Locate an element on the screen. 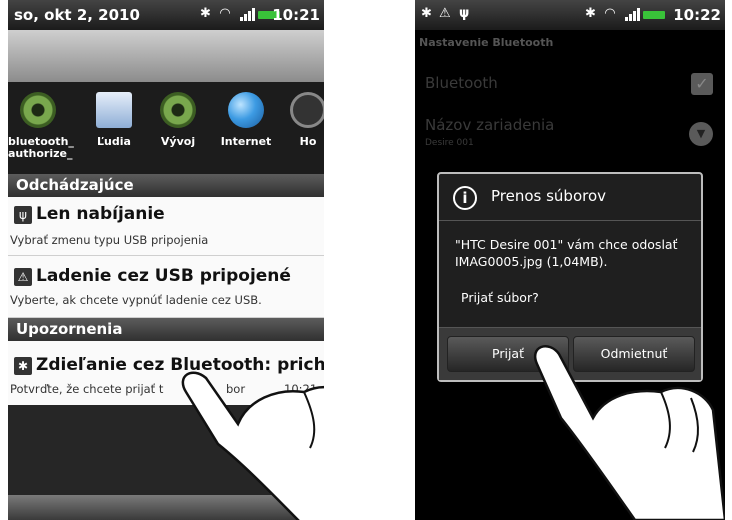 The width and height of the screenshot is (732, 520). app-internet: Internet is located at coordinates (246, 116).